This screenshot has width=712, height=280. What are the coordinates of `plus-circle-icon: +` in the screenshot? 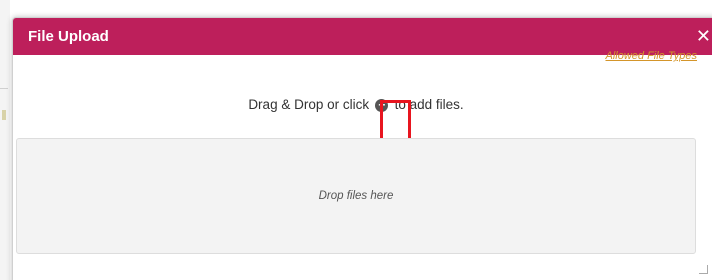 It's located at (382, 106).